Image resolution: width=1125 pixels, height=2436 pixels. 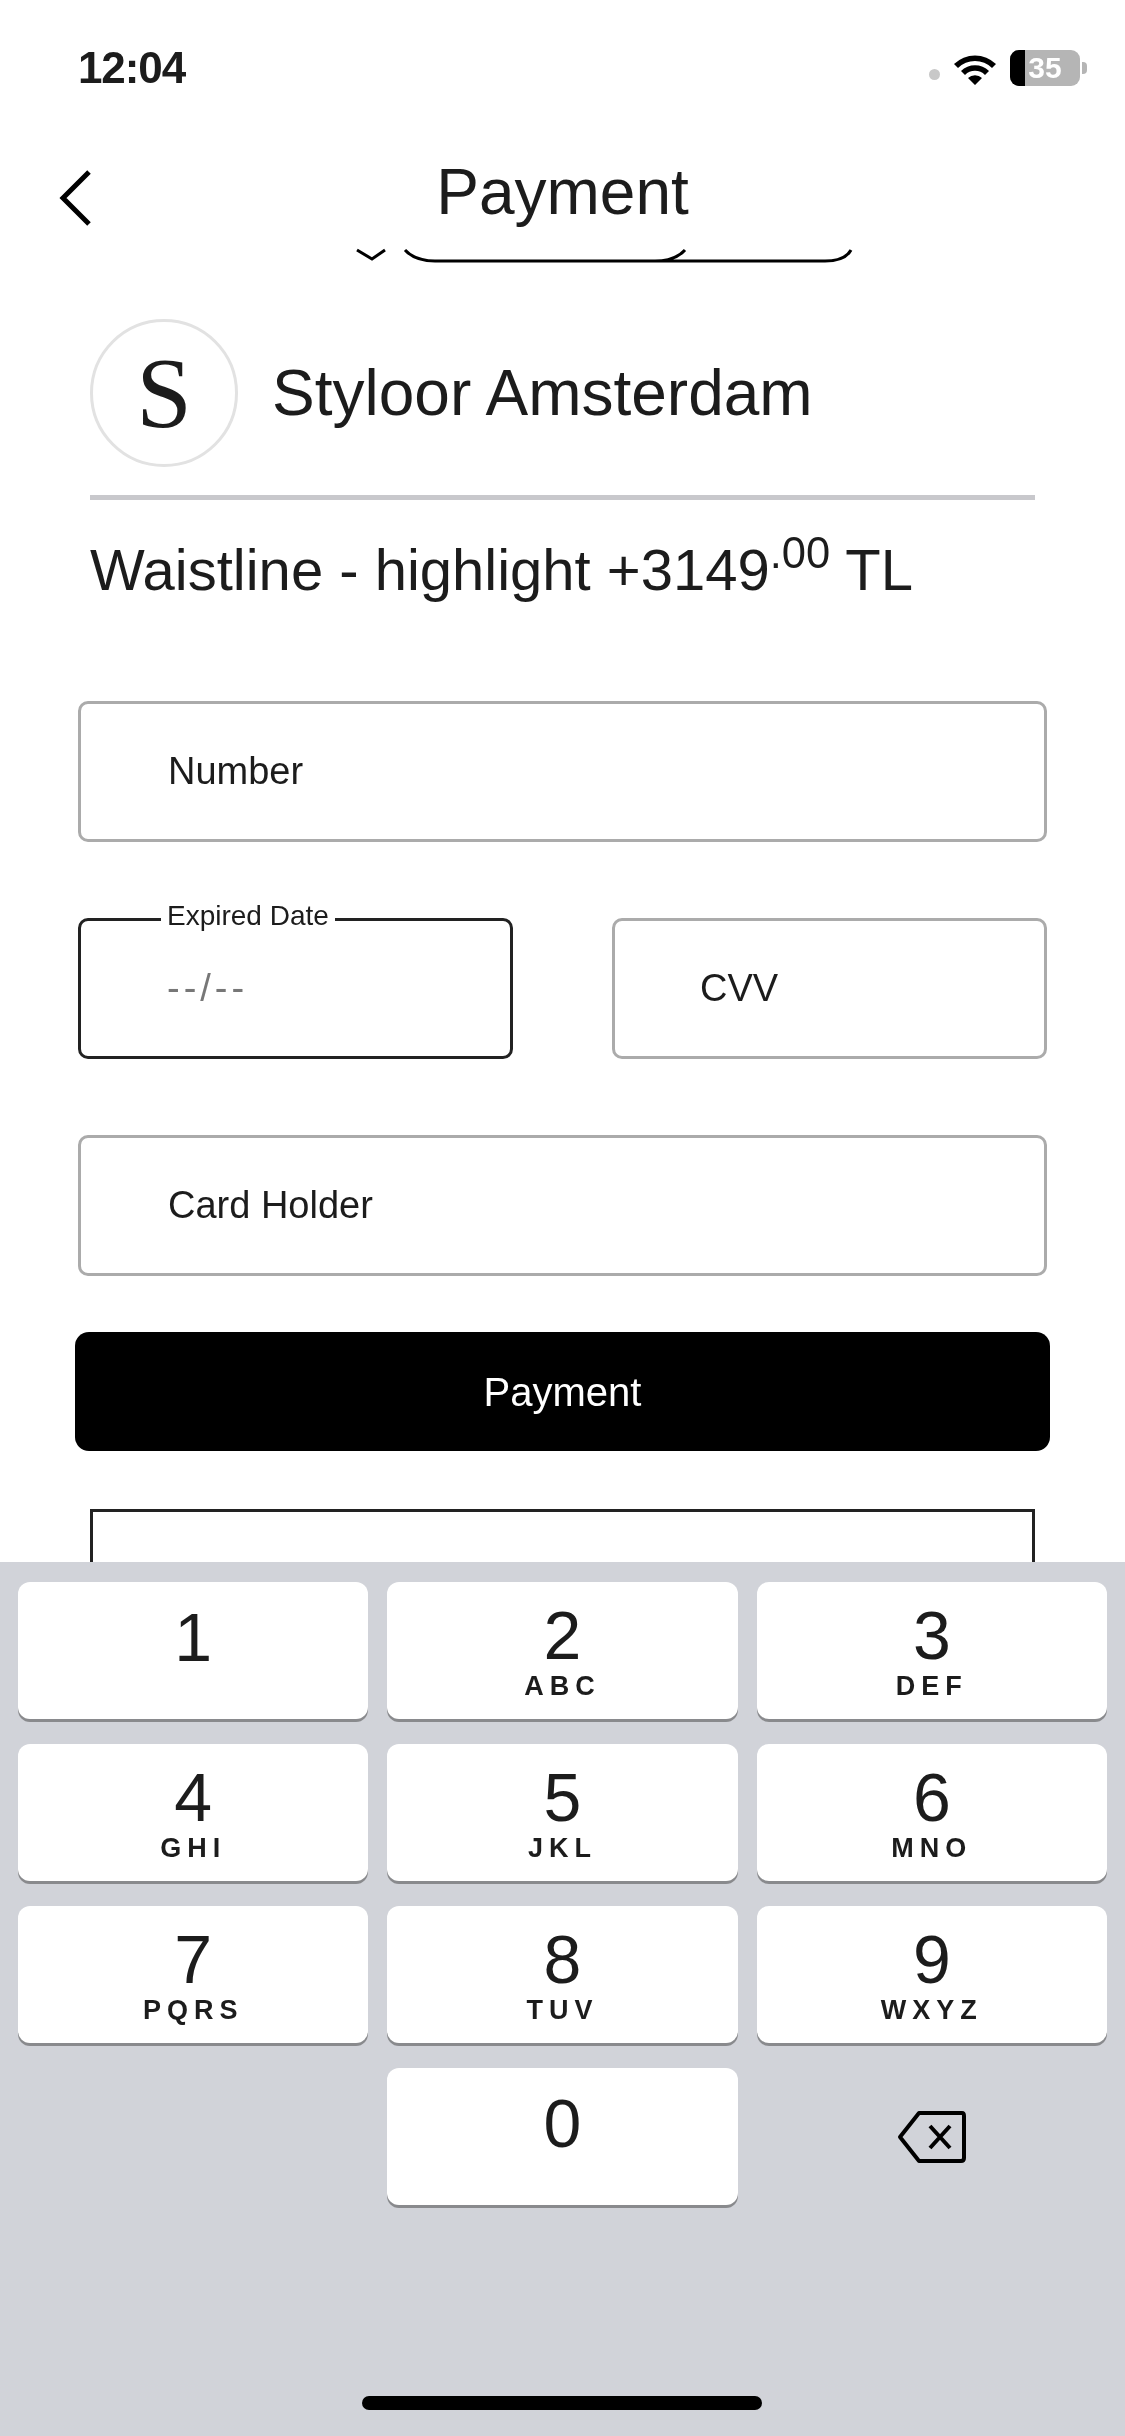 What do you see at coordinates (931, 1812) in the screenshot?
I see `keypad-key: 6 MNO` at bounding box center [931, 1812].